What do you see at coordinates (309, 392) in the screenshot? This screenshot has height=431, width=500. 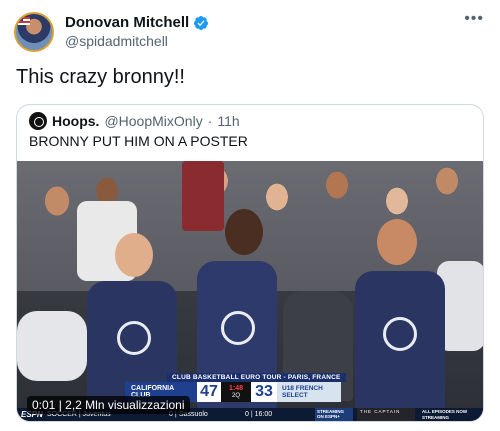 I see `scoreboard-team-b: U18 FRENCH SELECT` at bounding box center [309, 392].